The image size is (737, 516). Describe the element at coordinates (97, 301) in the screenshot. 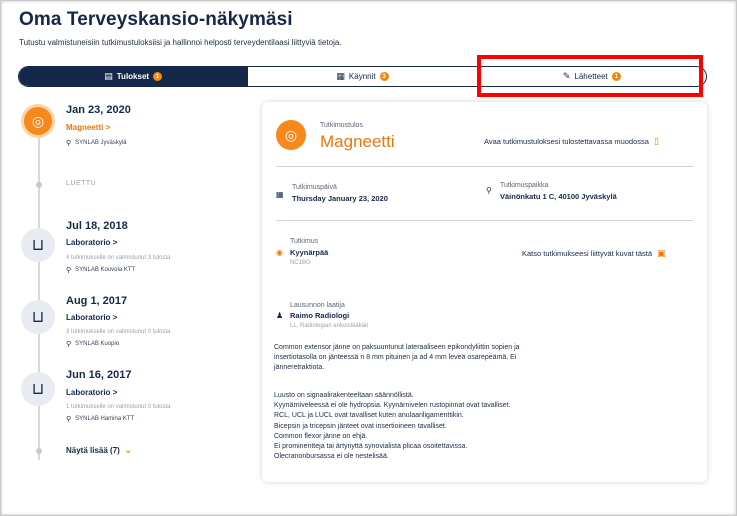

I see `timeline-date: Aug 1, 2017` at that location.